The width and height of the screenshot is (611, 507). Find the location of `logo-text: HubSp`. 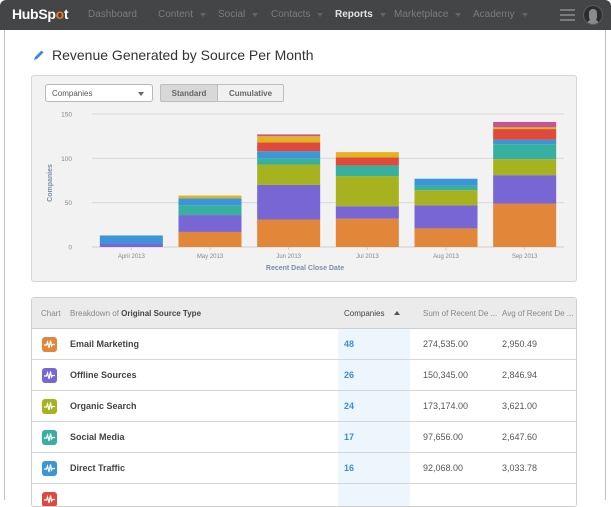

logo-text: HubSp is located at coordinates (34, 14).